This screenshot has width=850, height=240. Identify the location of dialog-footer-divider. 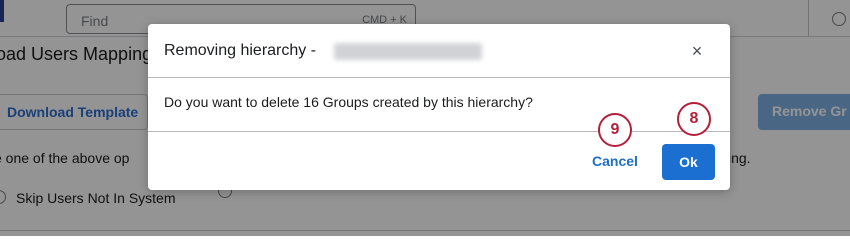
(439, 131).